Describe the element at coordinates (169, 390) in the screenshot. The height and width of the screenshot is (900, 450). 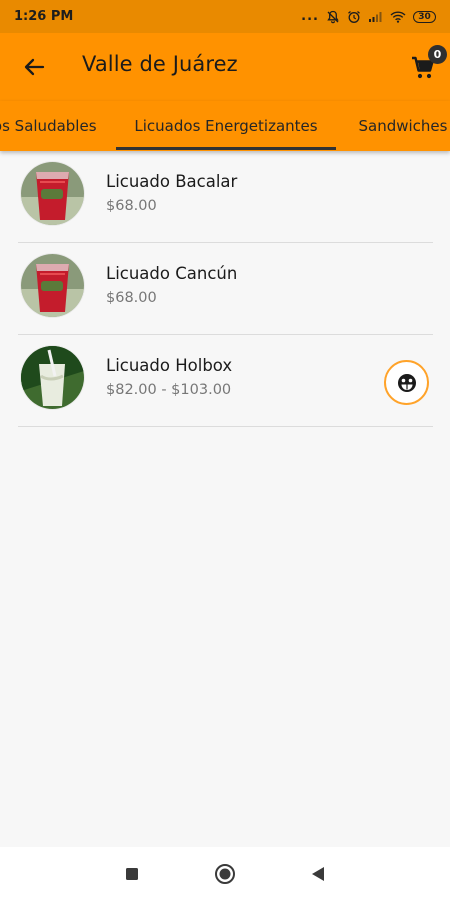
I see `product-price: $82.00 - $103.00` at that location.